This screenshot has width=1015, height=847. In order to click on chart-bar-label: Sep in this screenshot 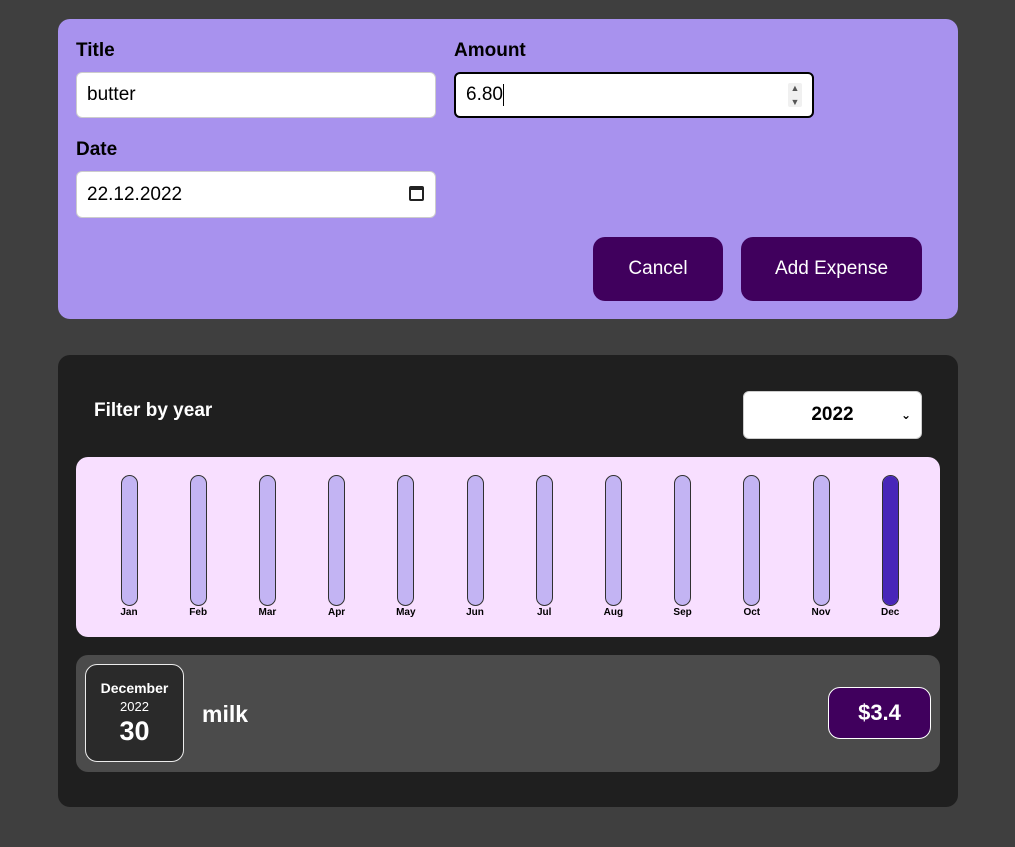, I will do `click(682, 612)`.